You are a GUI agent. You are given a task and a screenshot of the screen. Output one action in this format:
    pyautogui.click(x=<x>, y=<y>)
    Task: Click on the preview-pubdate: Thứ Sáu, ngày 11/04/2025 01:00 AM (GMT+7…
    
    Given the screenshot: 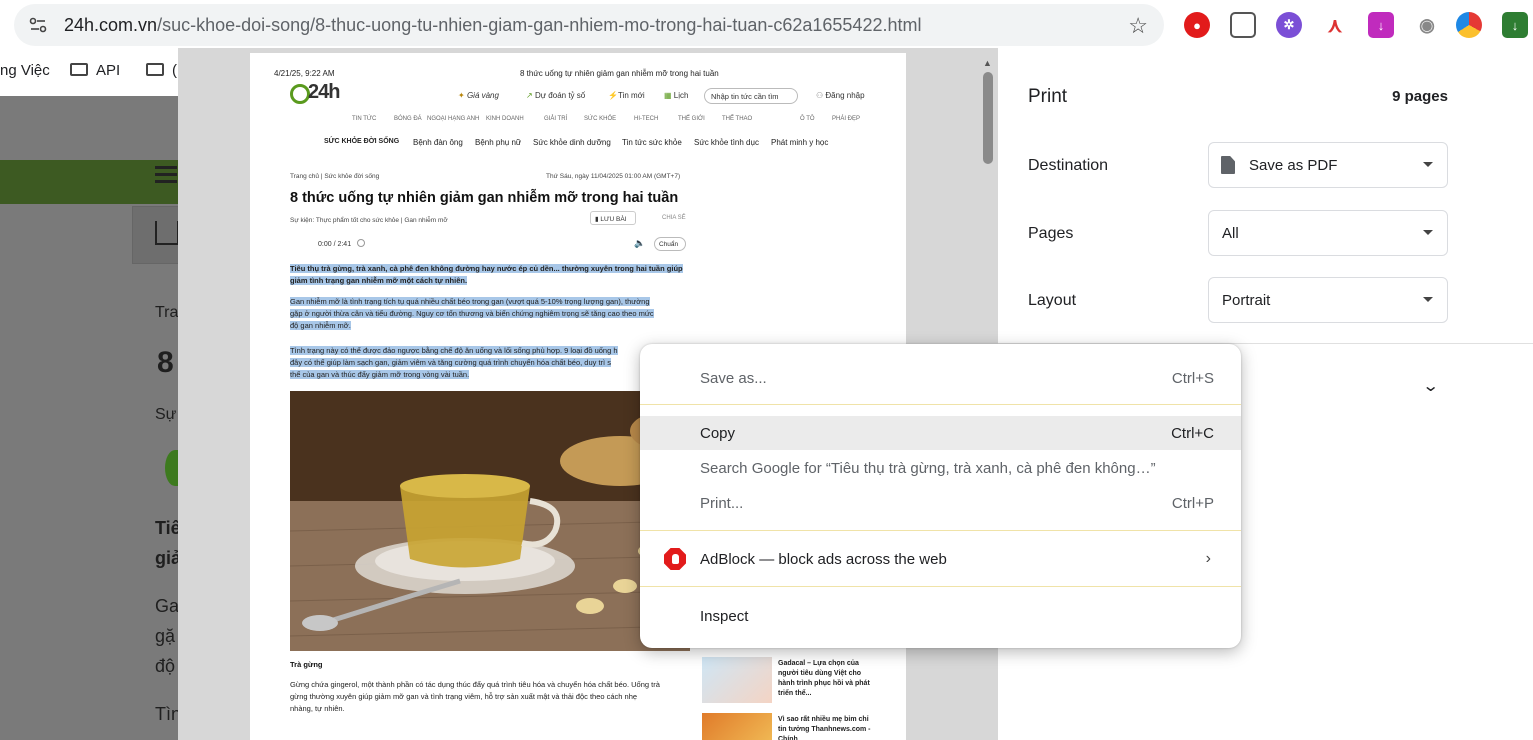 What is the action you would take?
    pyautogui.click(x=613, y=176)
    